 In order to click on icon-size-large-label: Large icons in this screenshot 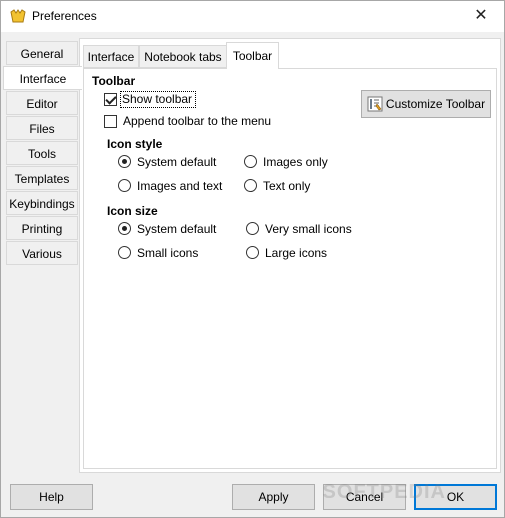, I will do `click(296, 253)`.